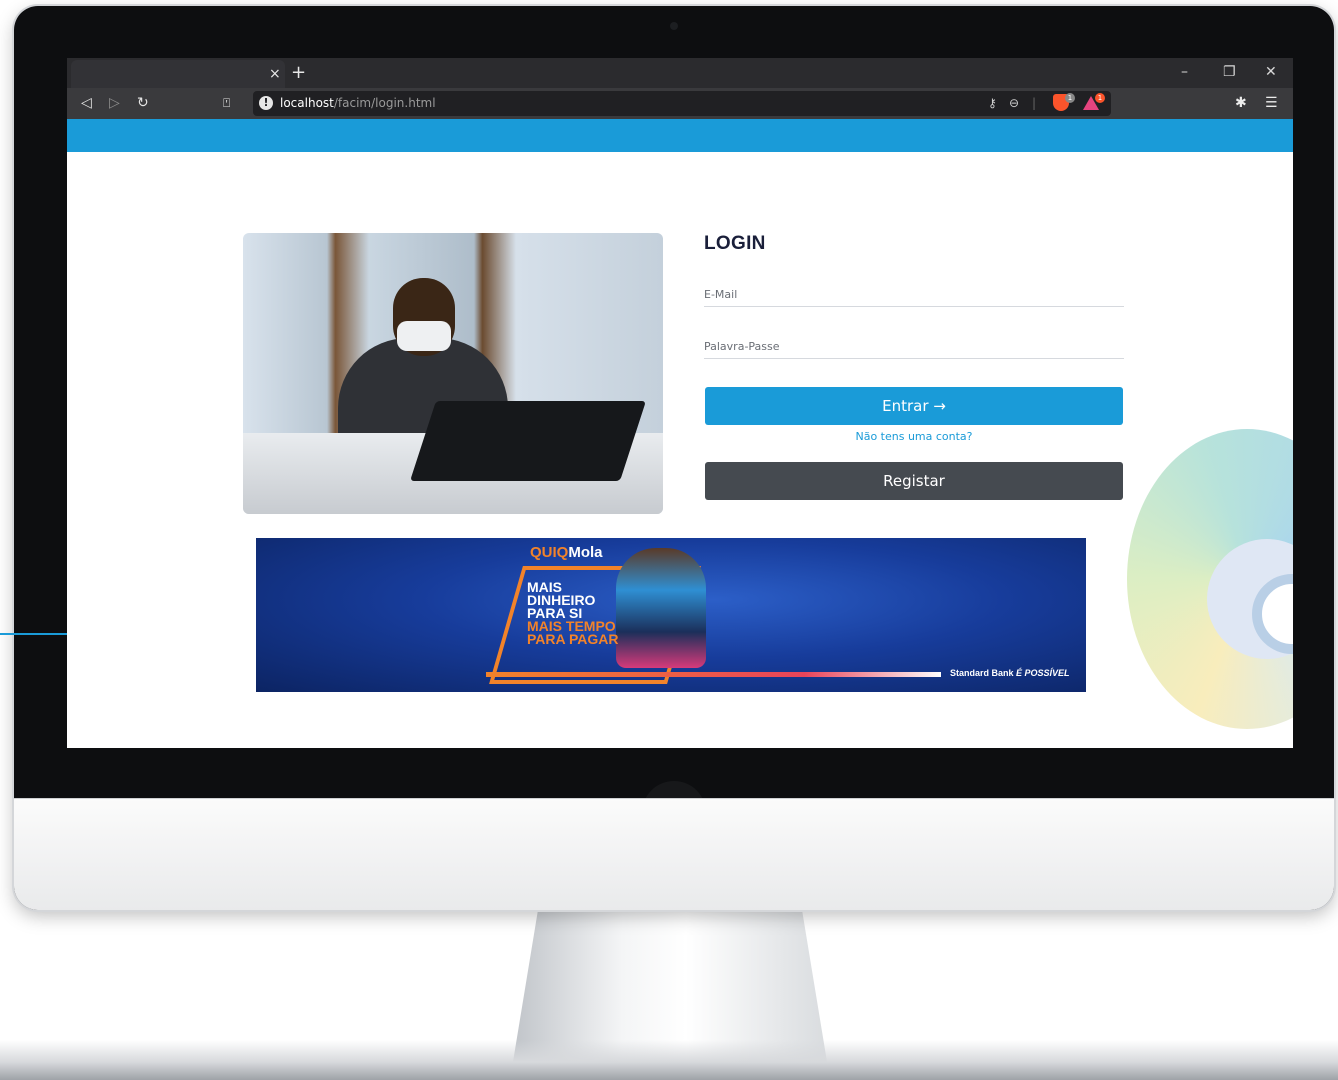 The image size is (1338, 1080). I want to click on photo-face-mask, so click(424, 336).